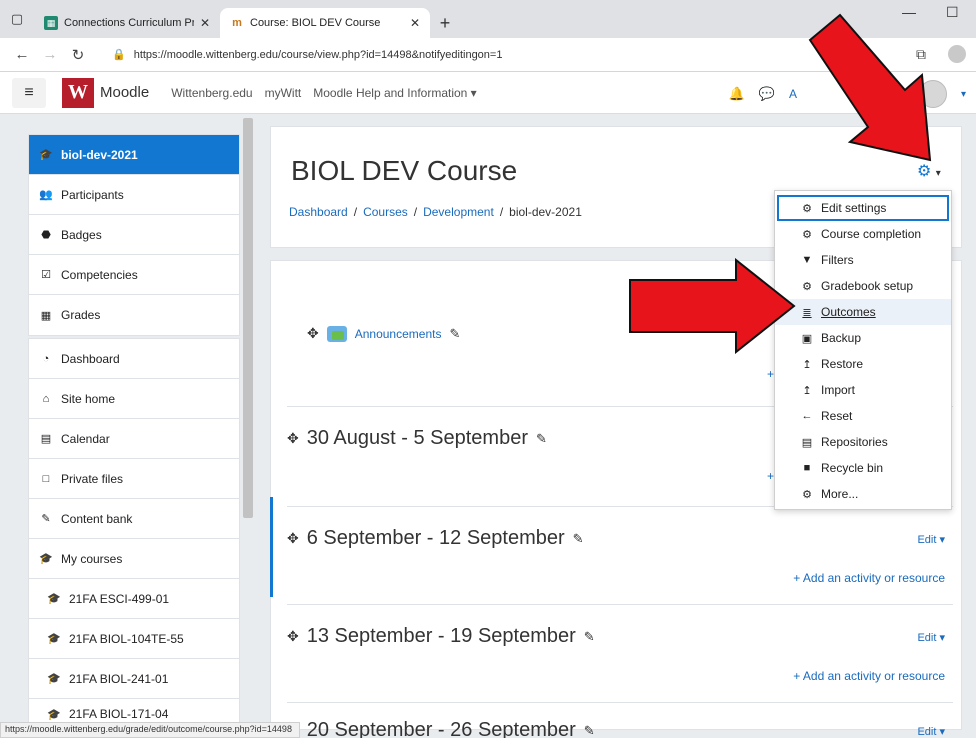  What do you see at coordinates (248, 318) in the screenshot?
I see `sidebar-scrollbar` at bounding box center [248, 318].